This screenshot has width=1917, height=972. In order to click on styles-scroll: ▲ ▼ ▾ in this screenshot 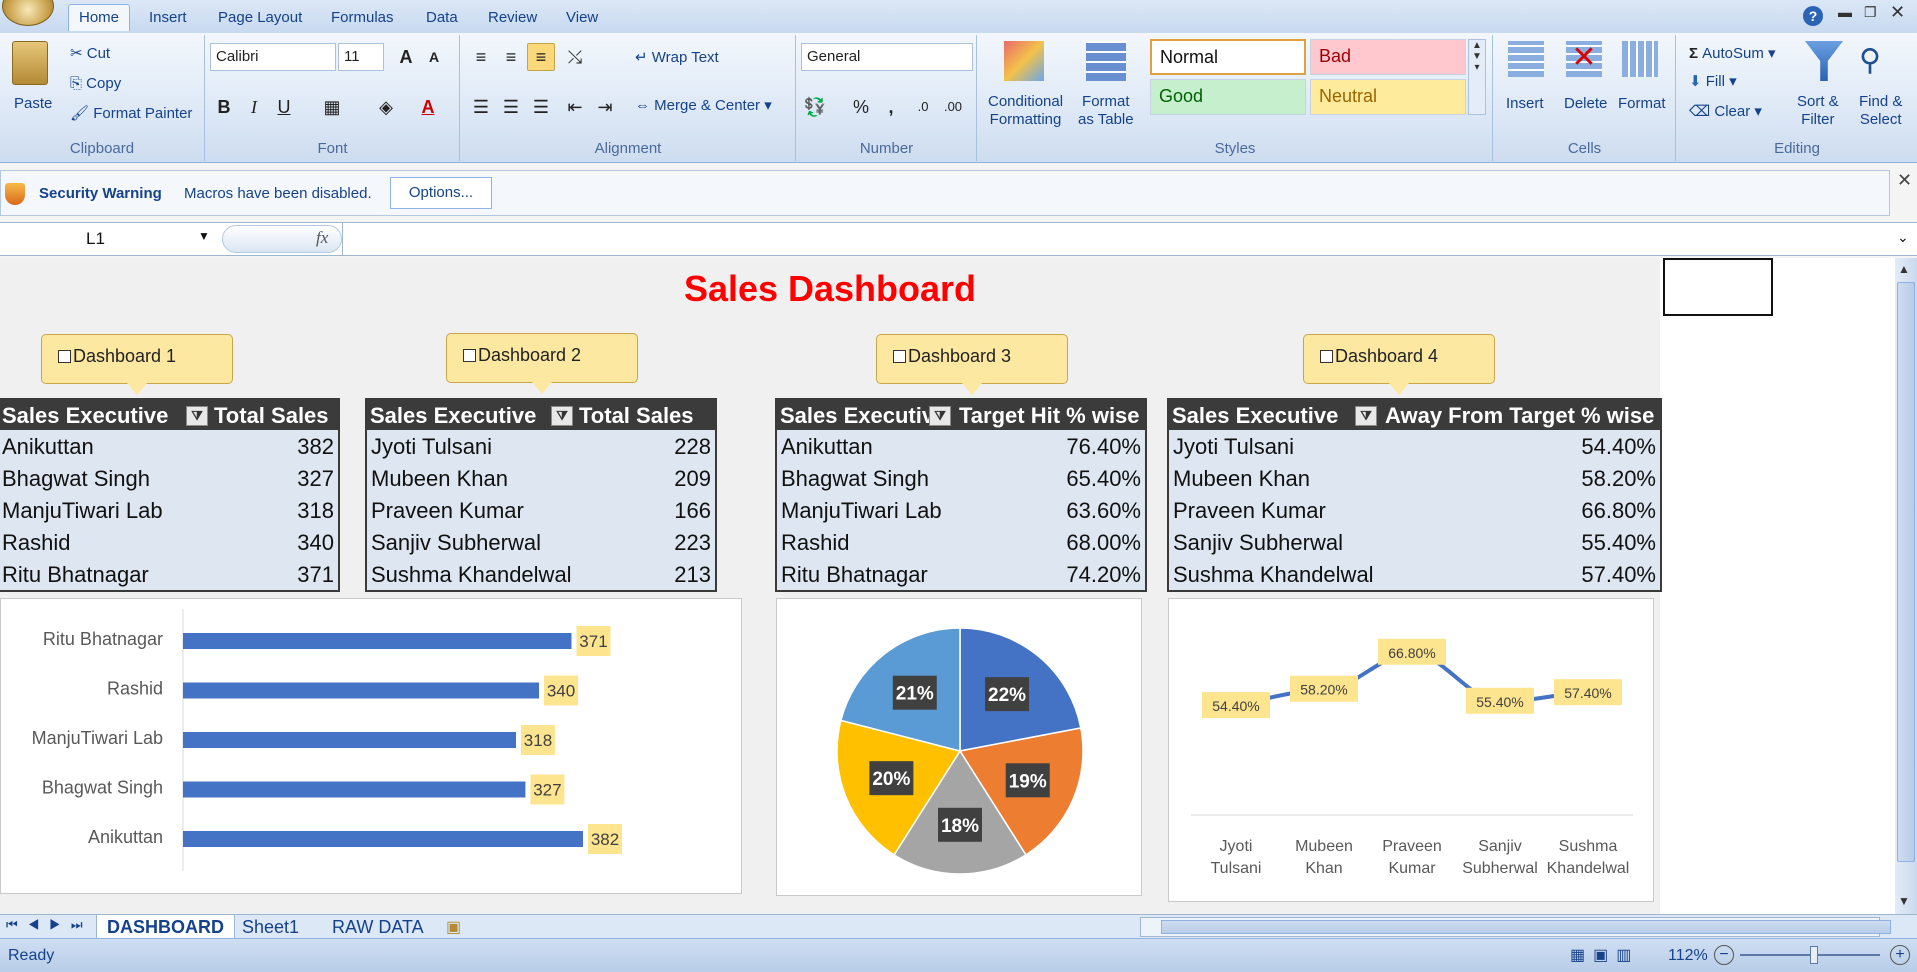, I will do `click(1477, 77)`.